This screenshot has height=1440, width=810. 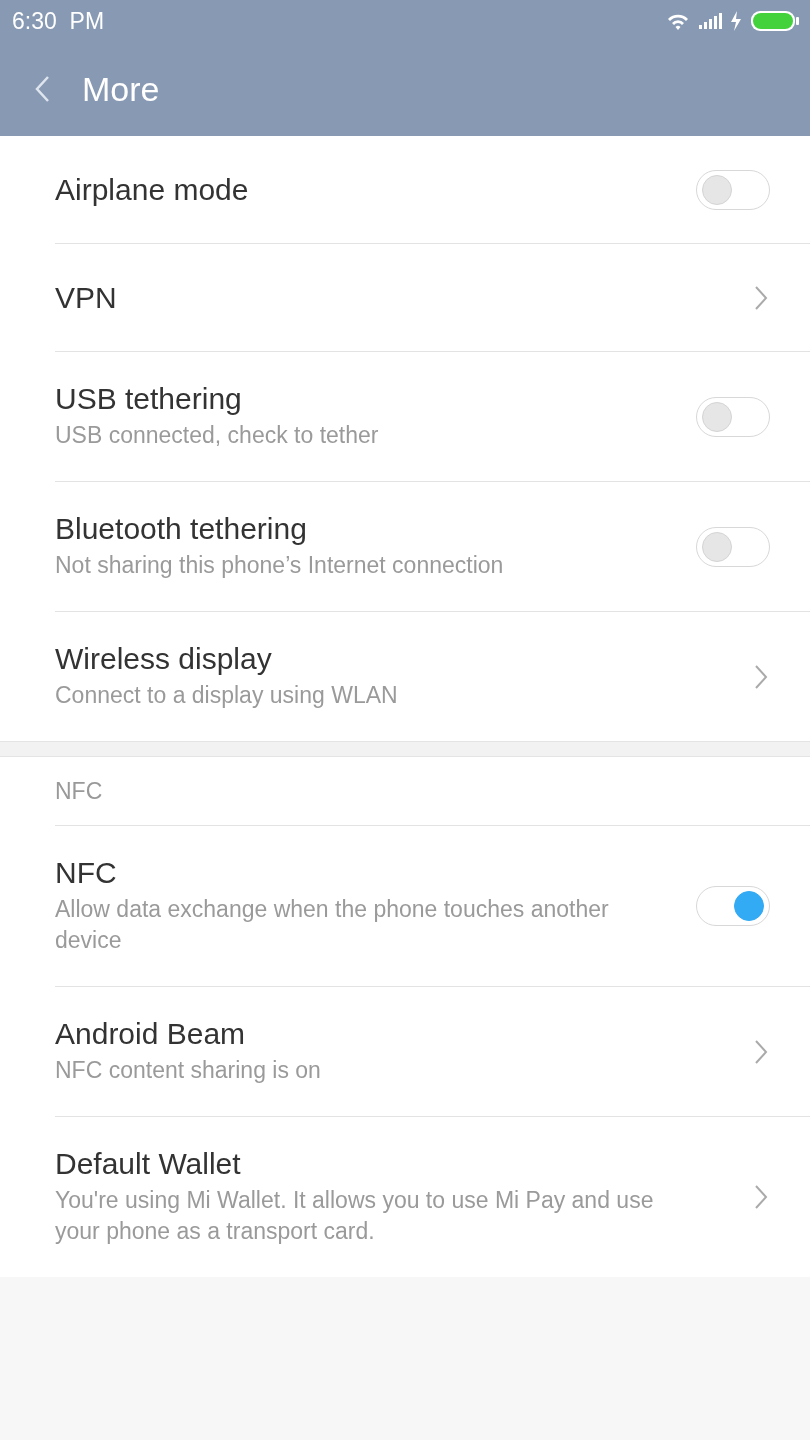 I want to click on wifi-icon, so click(x=678, y=21).